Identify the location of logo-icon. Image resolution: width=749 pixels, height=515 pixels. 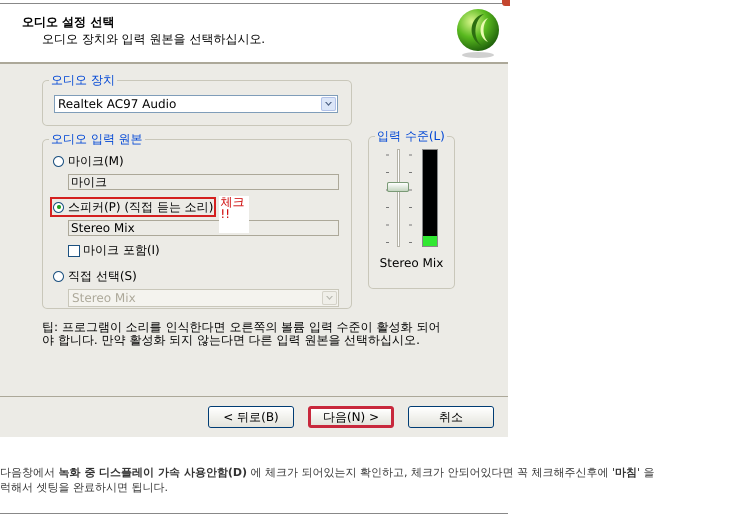
(478, 34).